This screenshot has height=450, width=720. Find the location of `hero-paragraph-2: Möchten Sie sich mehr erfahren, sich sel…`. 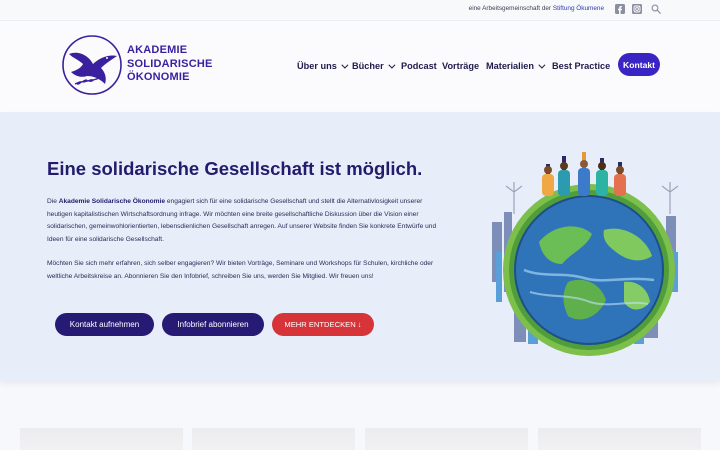

hero-paragraph-2: Möchten Sie sich mehr erfahren, sich sel… is located at coordinates (240, 270).